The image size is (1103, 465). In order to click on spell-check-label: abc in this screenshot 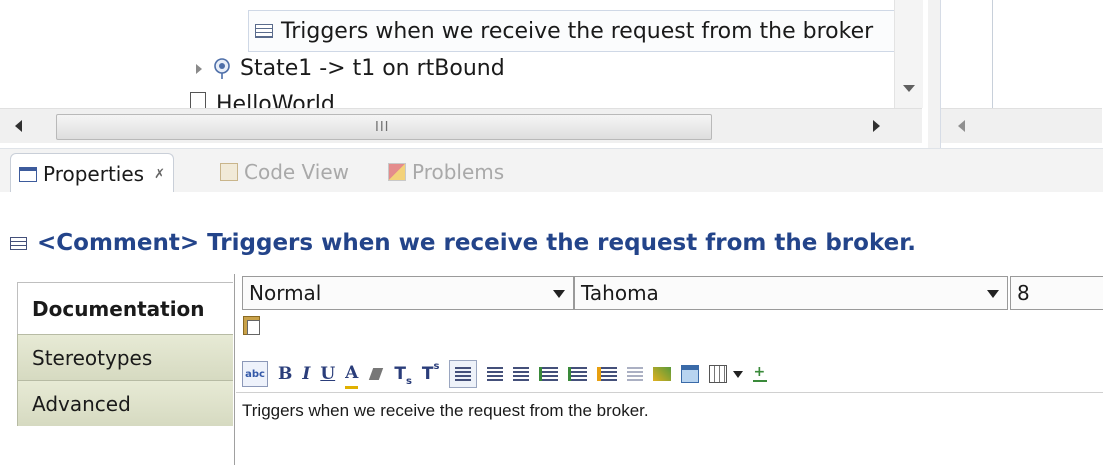, I will do `click(255, 374)`.